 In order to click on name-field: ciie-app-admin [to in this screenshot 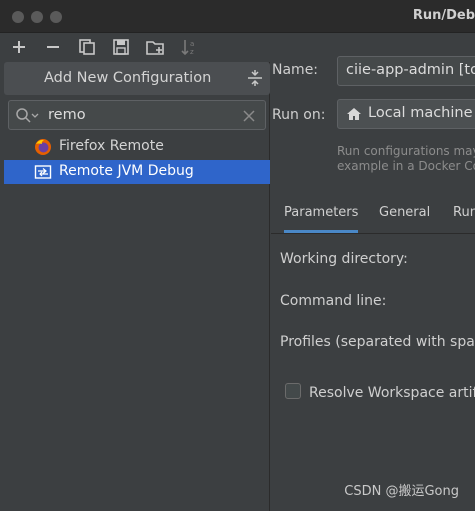, I will do `click(406, 71)`.